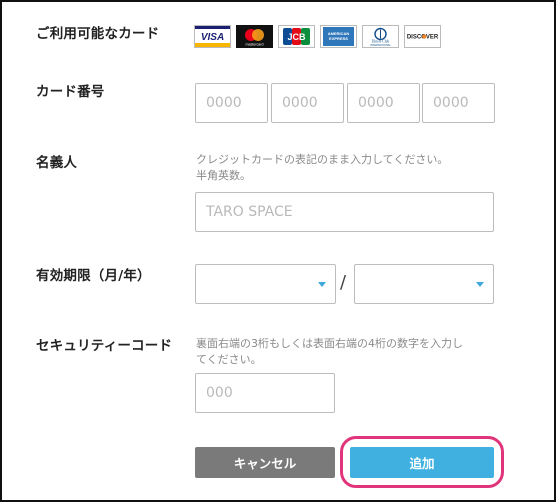  What do you see at coordinates (380, 36) in the screenshot?
I see `diners-club-logo: Diners Club INTERNATIONAL` at bounding box center [380, 36].